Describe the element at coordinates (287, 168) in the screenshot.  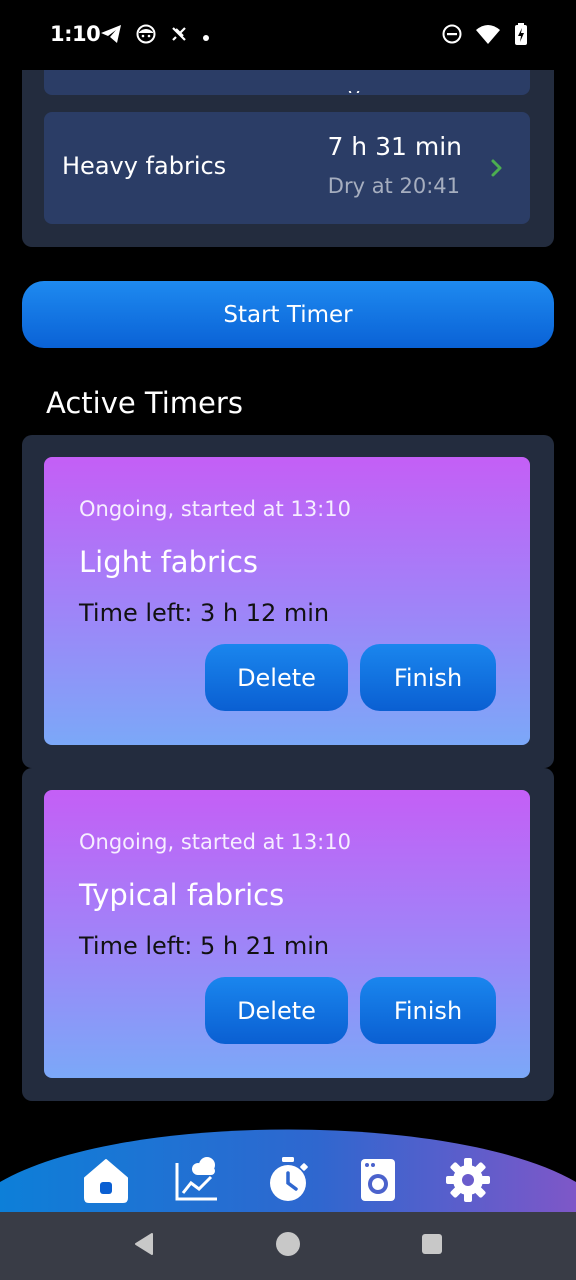
I see `program-row-heavy-fabrics: Heavy fabrics 7 h 31 min Dry at 20:41` at that location.